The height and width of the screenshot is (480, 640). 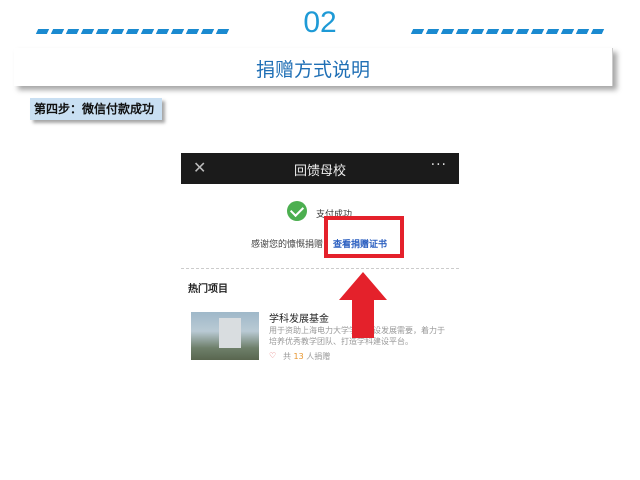 What do you see at coordinates (364, 237) in the screenshot?
I see `highlight-box` at bounding box center [364, 237].